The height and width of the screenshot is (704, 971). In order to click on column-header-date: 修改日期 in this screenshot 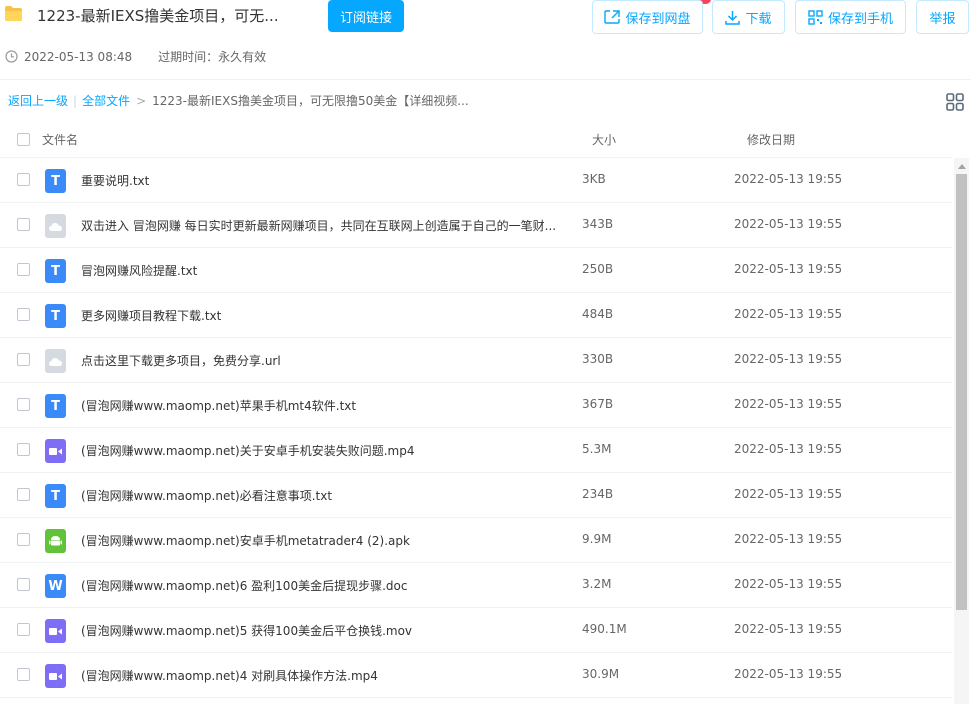, I will do `click(771, 139)`.